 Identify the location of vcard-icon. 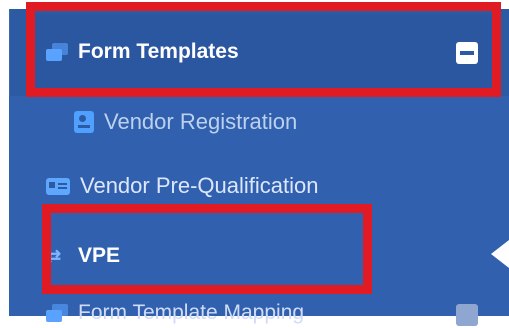
(84, 122).